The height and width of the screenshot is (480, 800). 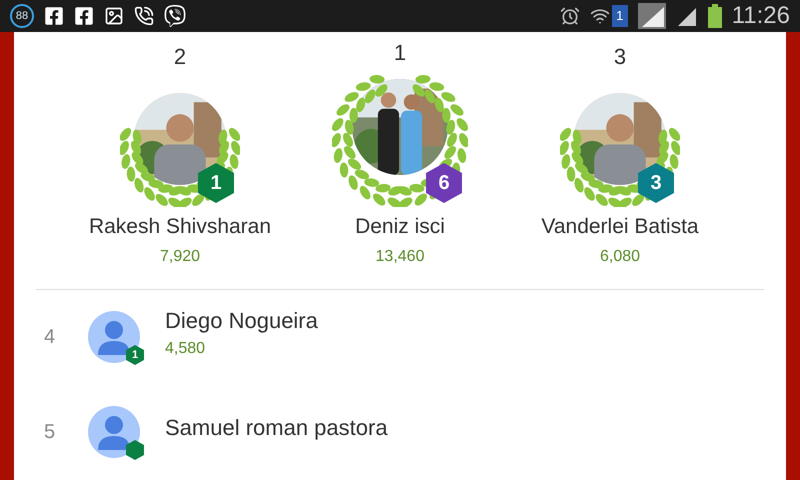 What do you see at coordinates (620, 16) in the screenshot?
I see `sim-badge: 1` at bounding box center [620, 16].